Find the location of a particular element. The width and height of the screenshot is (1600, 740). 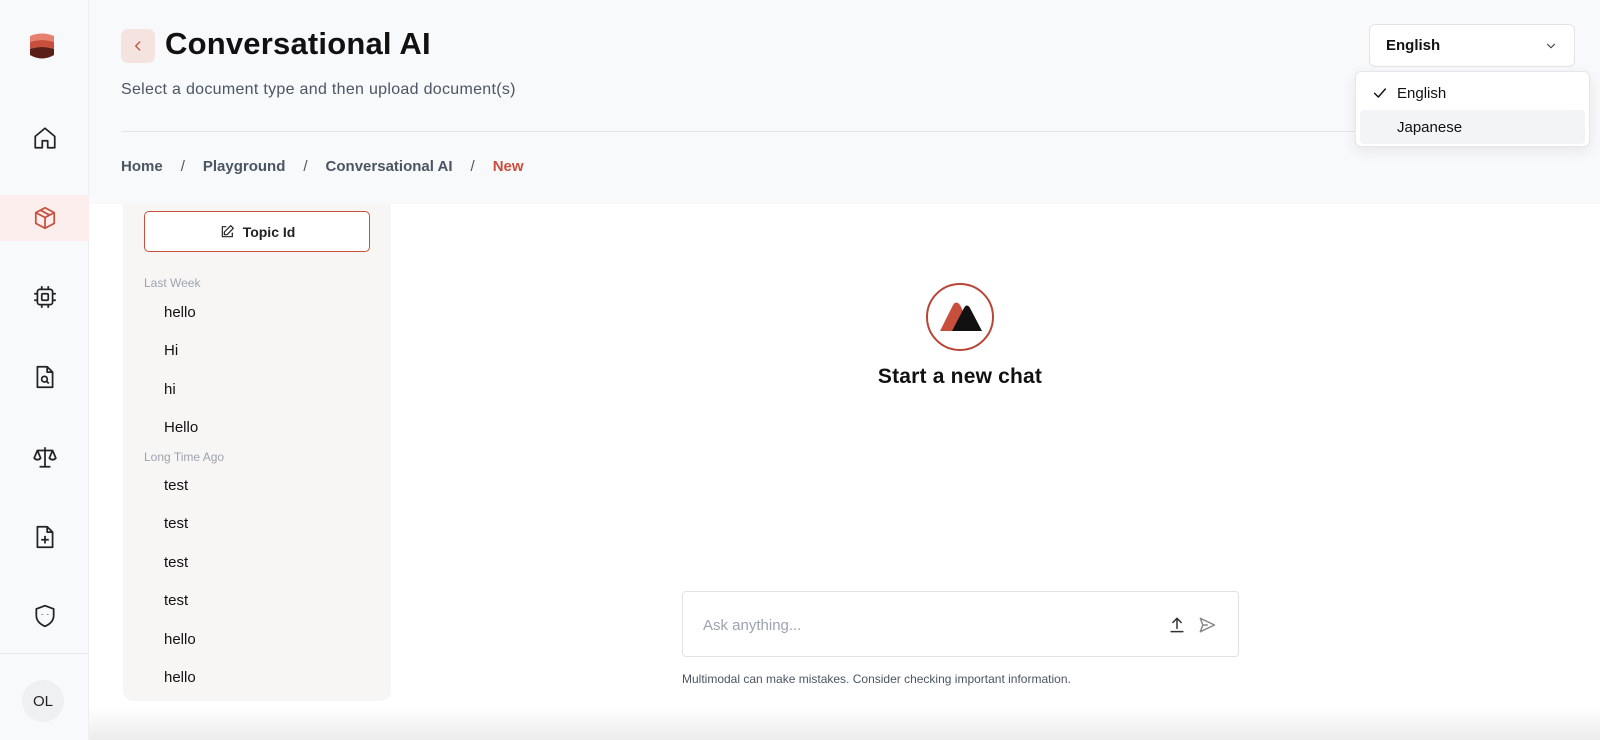

breadcrumb-conversational-ai: Conversational AI is located at coordinates (389, 166).